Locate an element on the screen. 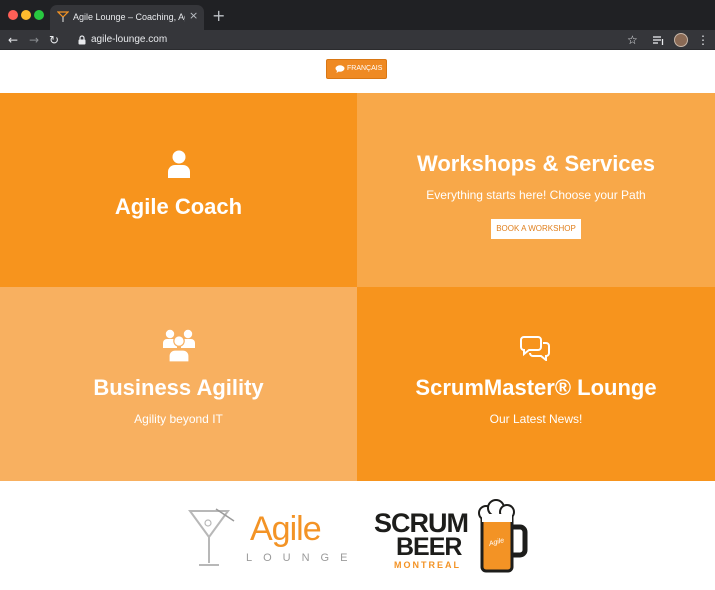  reading-list-icon is located at coordinates (658, 40).